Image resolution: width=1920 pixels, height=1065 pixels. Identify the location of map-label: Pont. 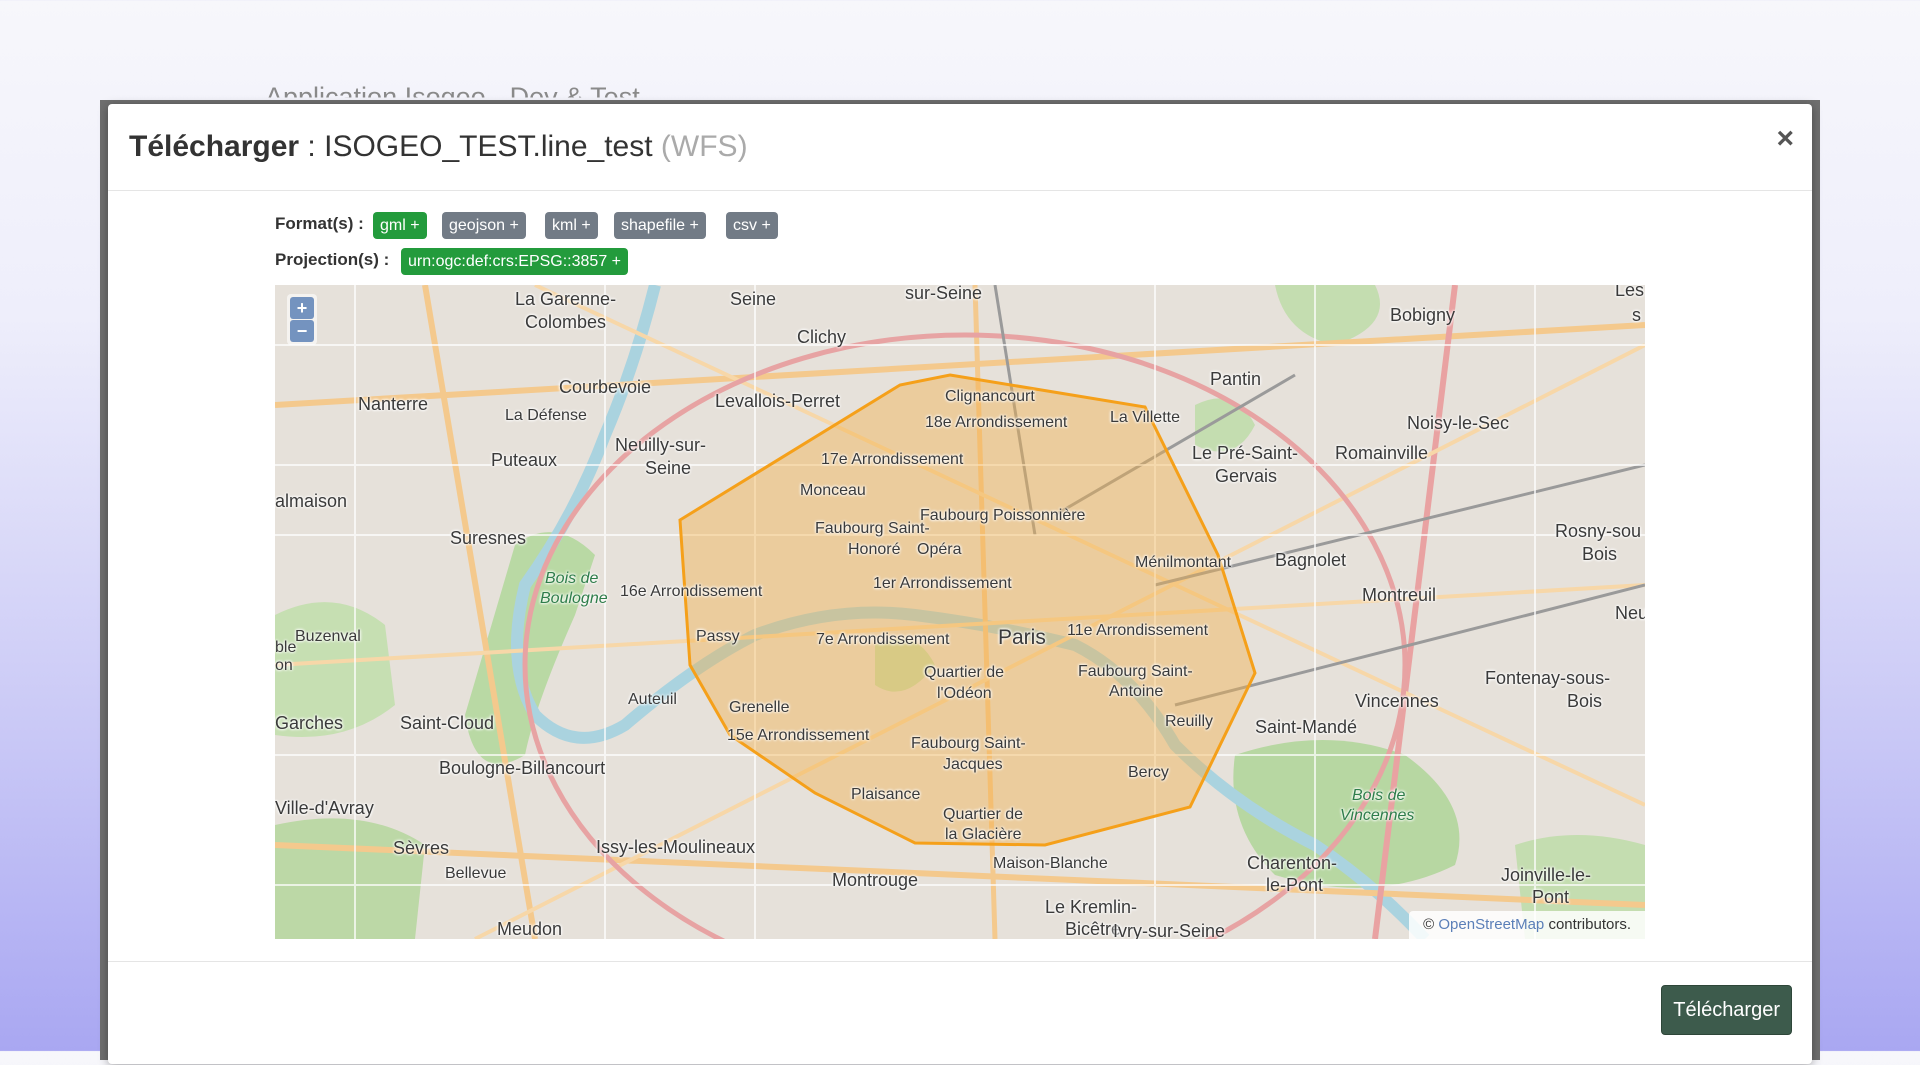
(1551, 897).